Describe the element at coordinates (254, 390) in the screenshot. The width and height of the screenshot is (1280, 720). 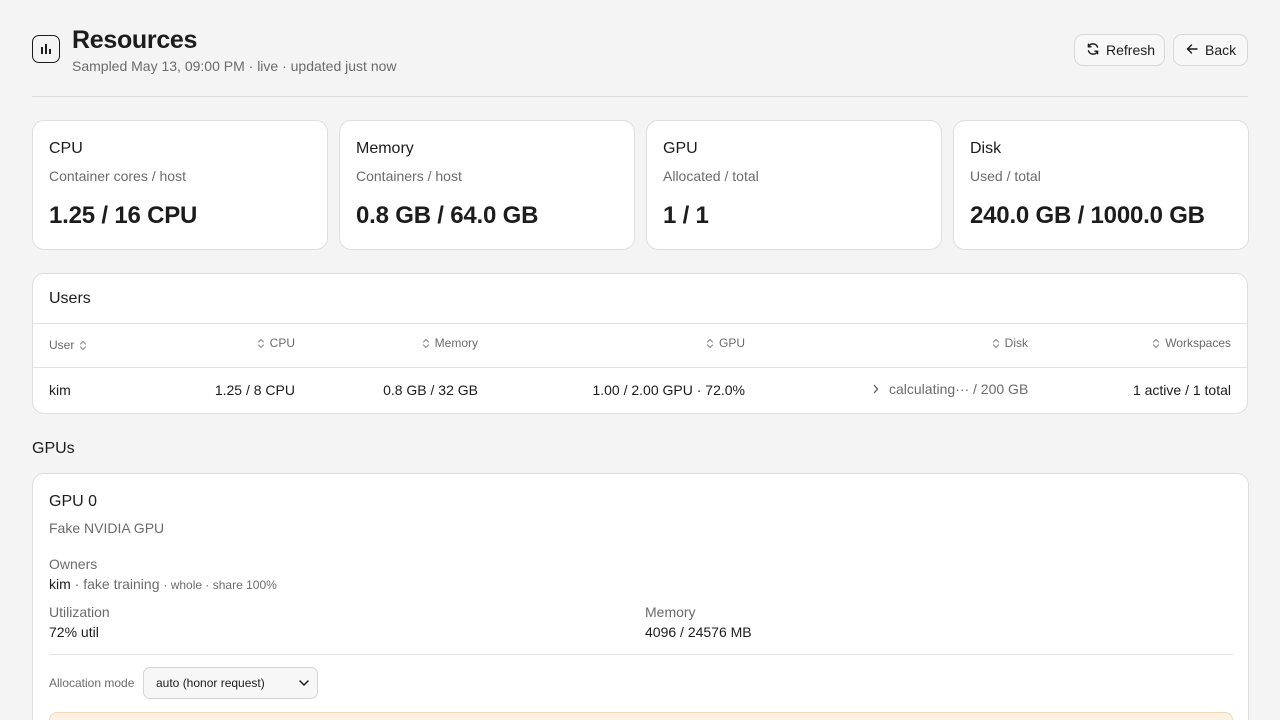
I see `user-cpu: 1.25 / 8 CPU` at that location.